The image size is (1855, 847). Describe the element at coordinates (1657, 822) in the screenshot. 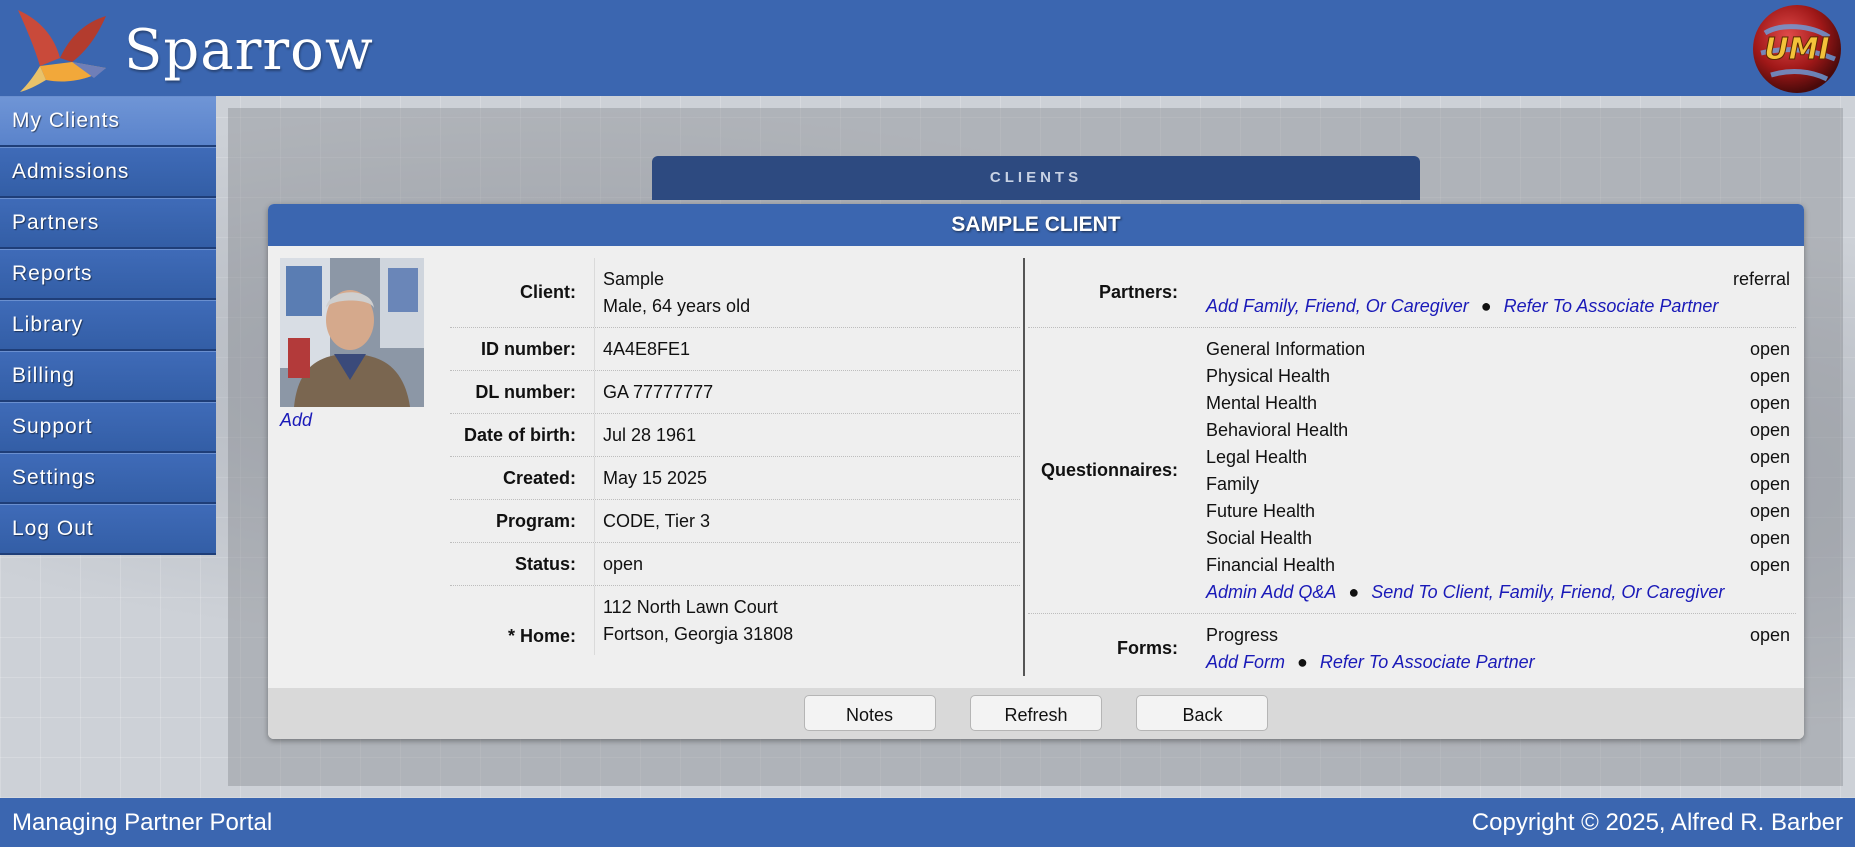

I see `copyright-text: Copyright © 2025, Alfred R. Barber` at that location.